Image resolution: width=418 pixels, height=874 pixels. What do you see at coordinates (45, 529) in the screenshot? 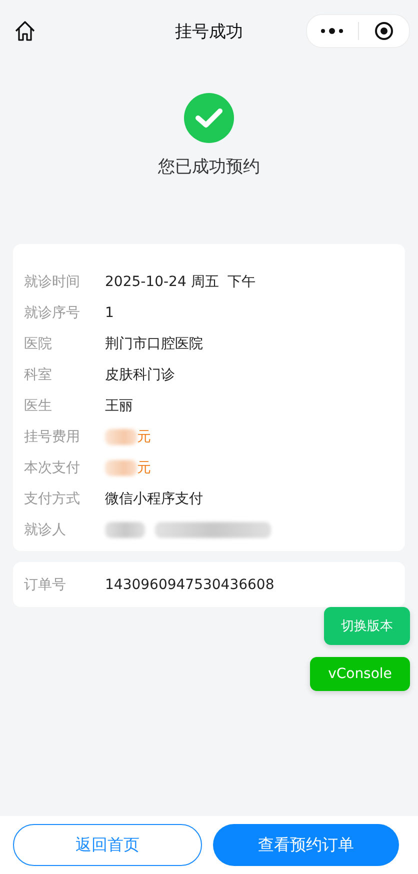
I see `detail-label: 就诊人` at bounding box center [45, 529].